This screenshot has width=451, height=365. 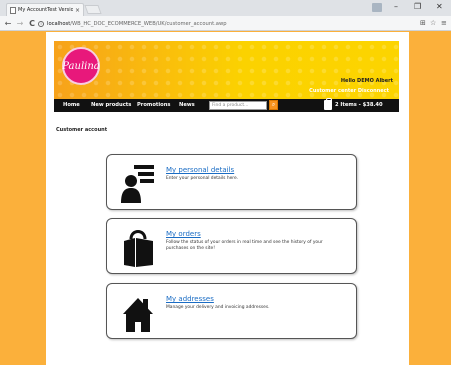 What do you see at coordinates (154, 105) in the screenshot?
I see `nav-promotions: Promotions` at bounding box center [154, 105].